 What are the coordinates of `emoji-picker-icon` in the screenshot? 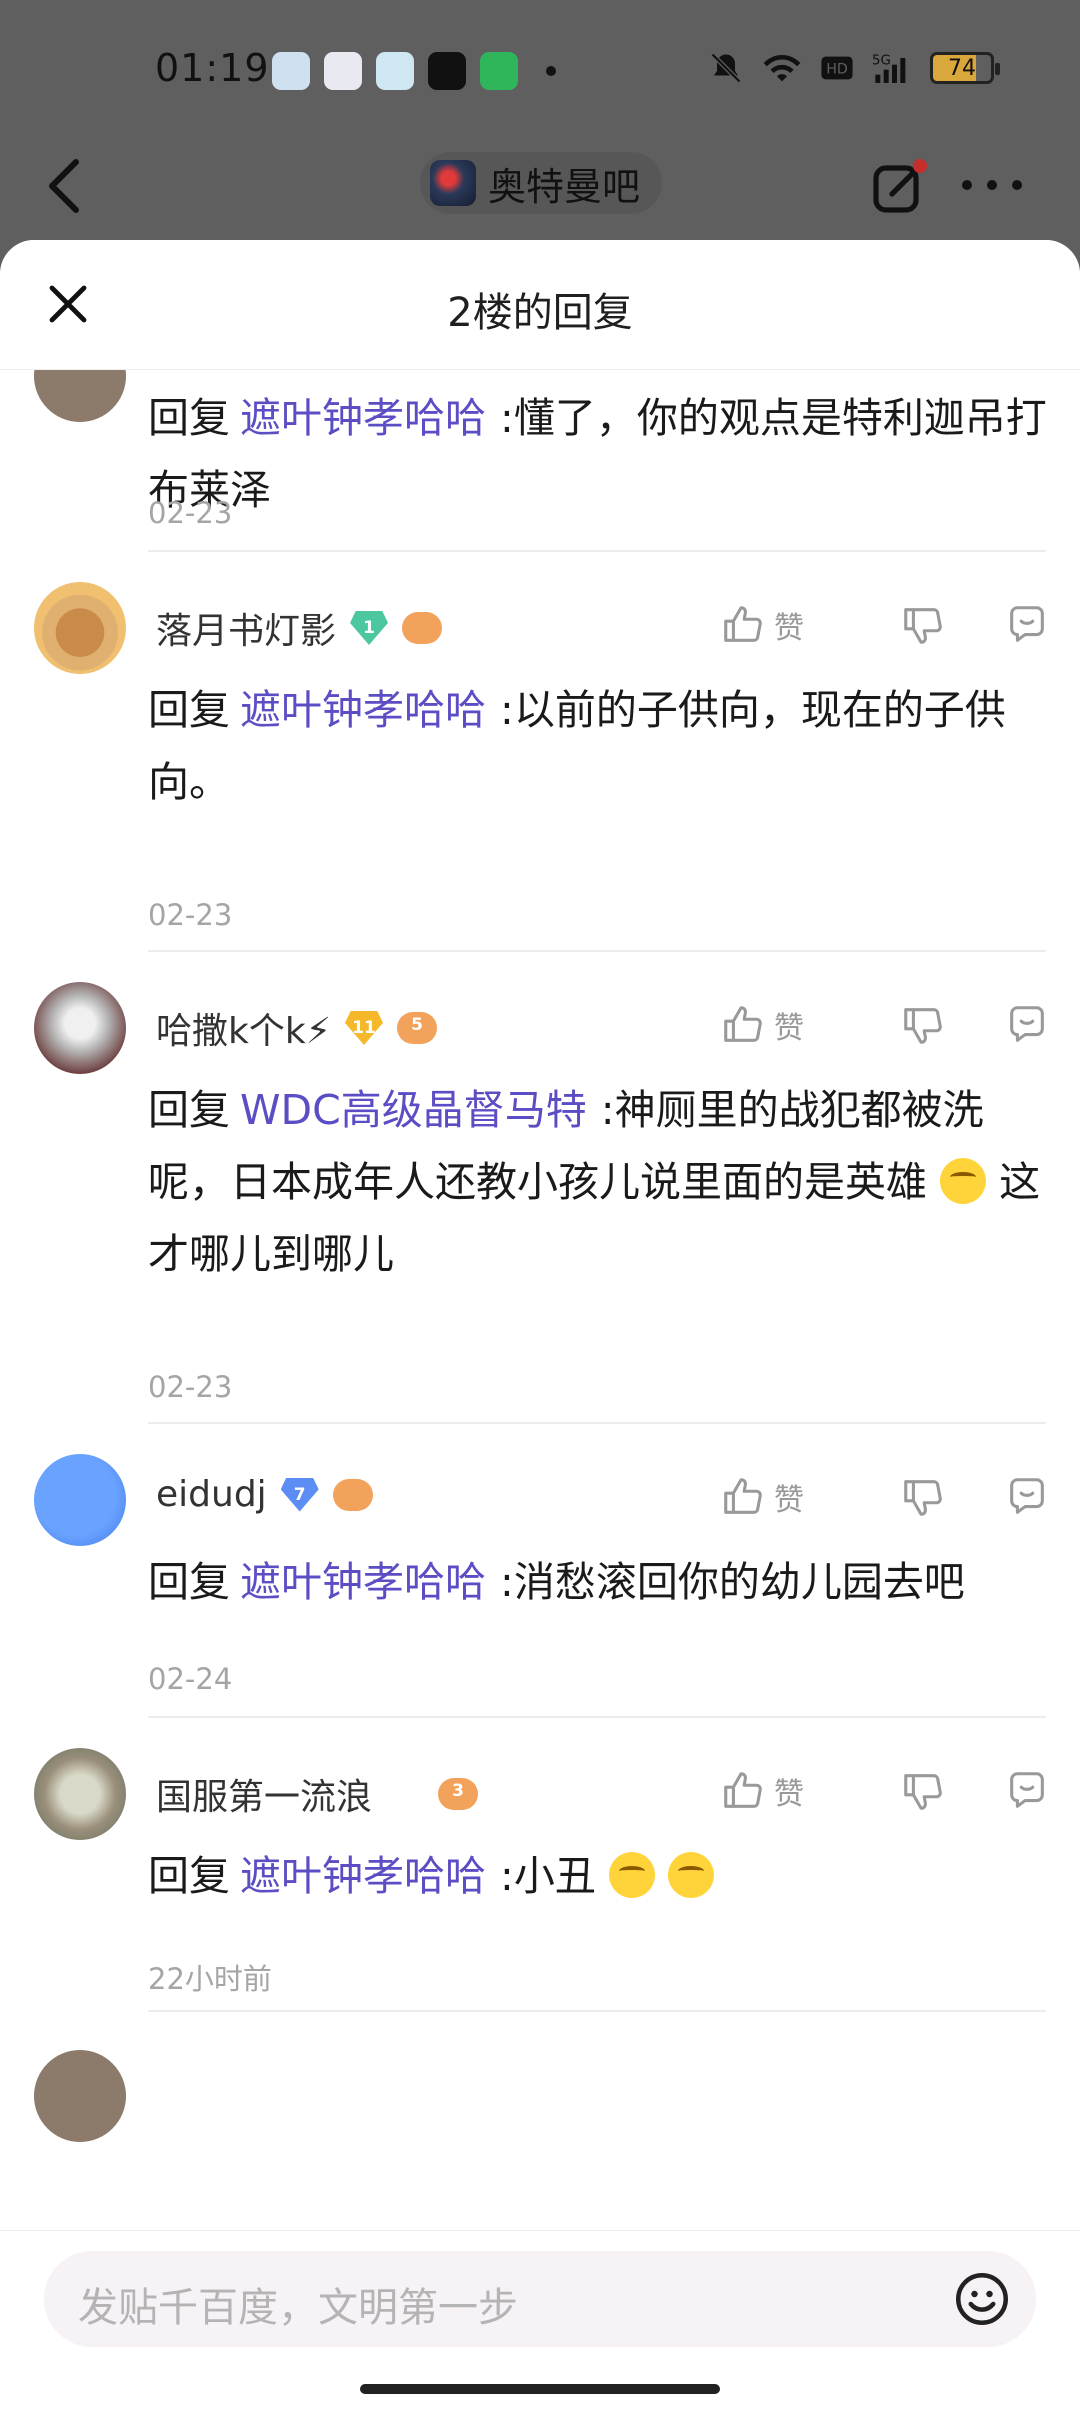 It's located at (982, 2299).